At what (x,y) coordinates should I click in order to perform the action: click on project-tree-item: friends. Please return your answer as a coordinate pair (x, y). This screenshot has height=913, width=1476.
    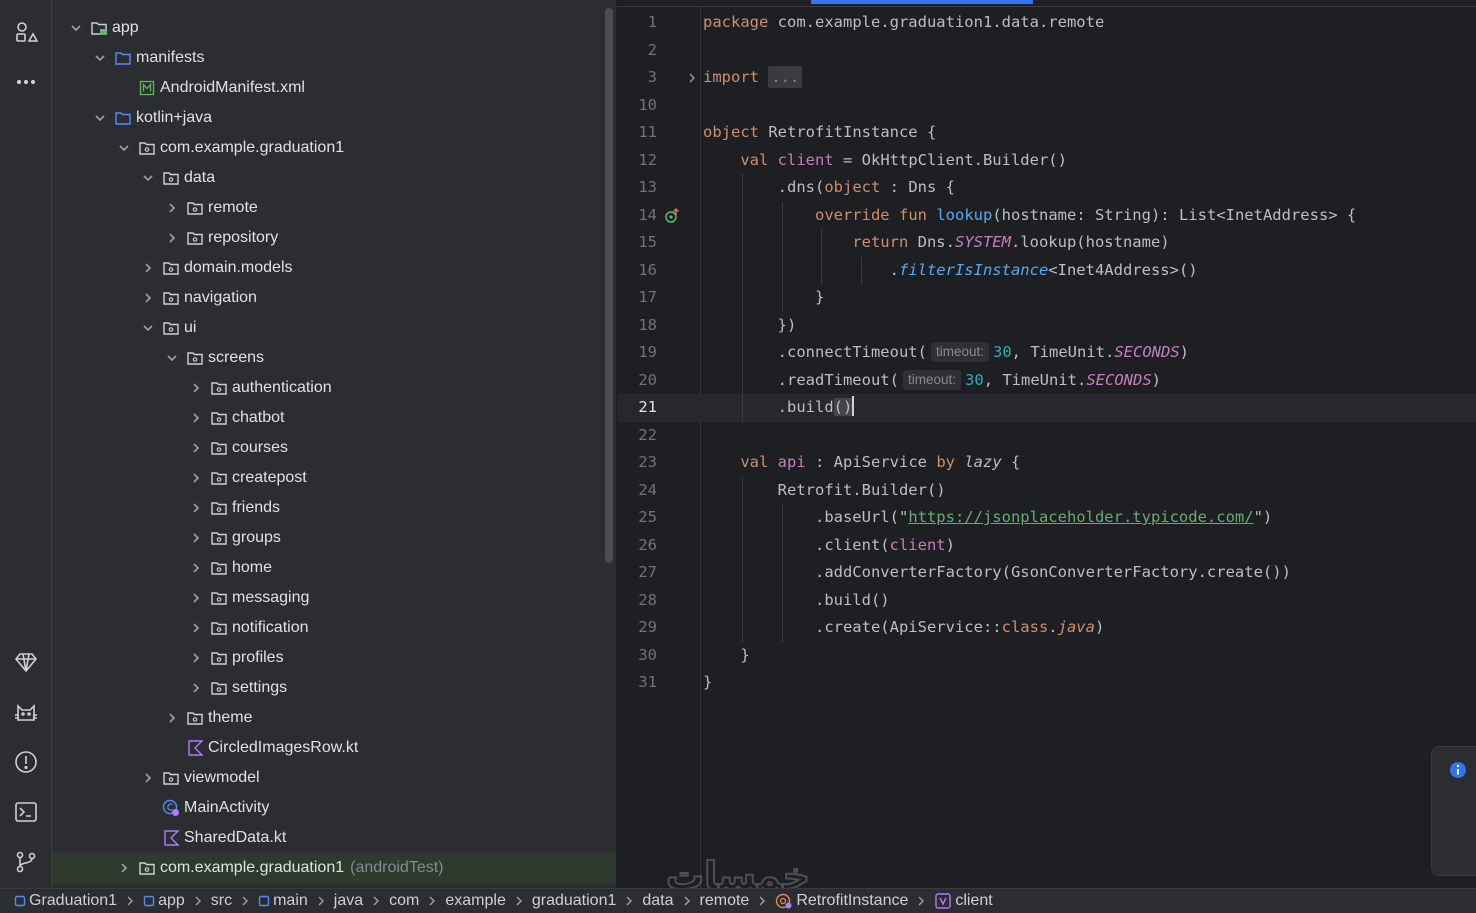
    Looking at the image, I should click on (334, 508).